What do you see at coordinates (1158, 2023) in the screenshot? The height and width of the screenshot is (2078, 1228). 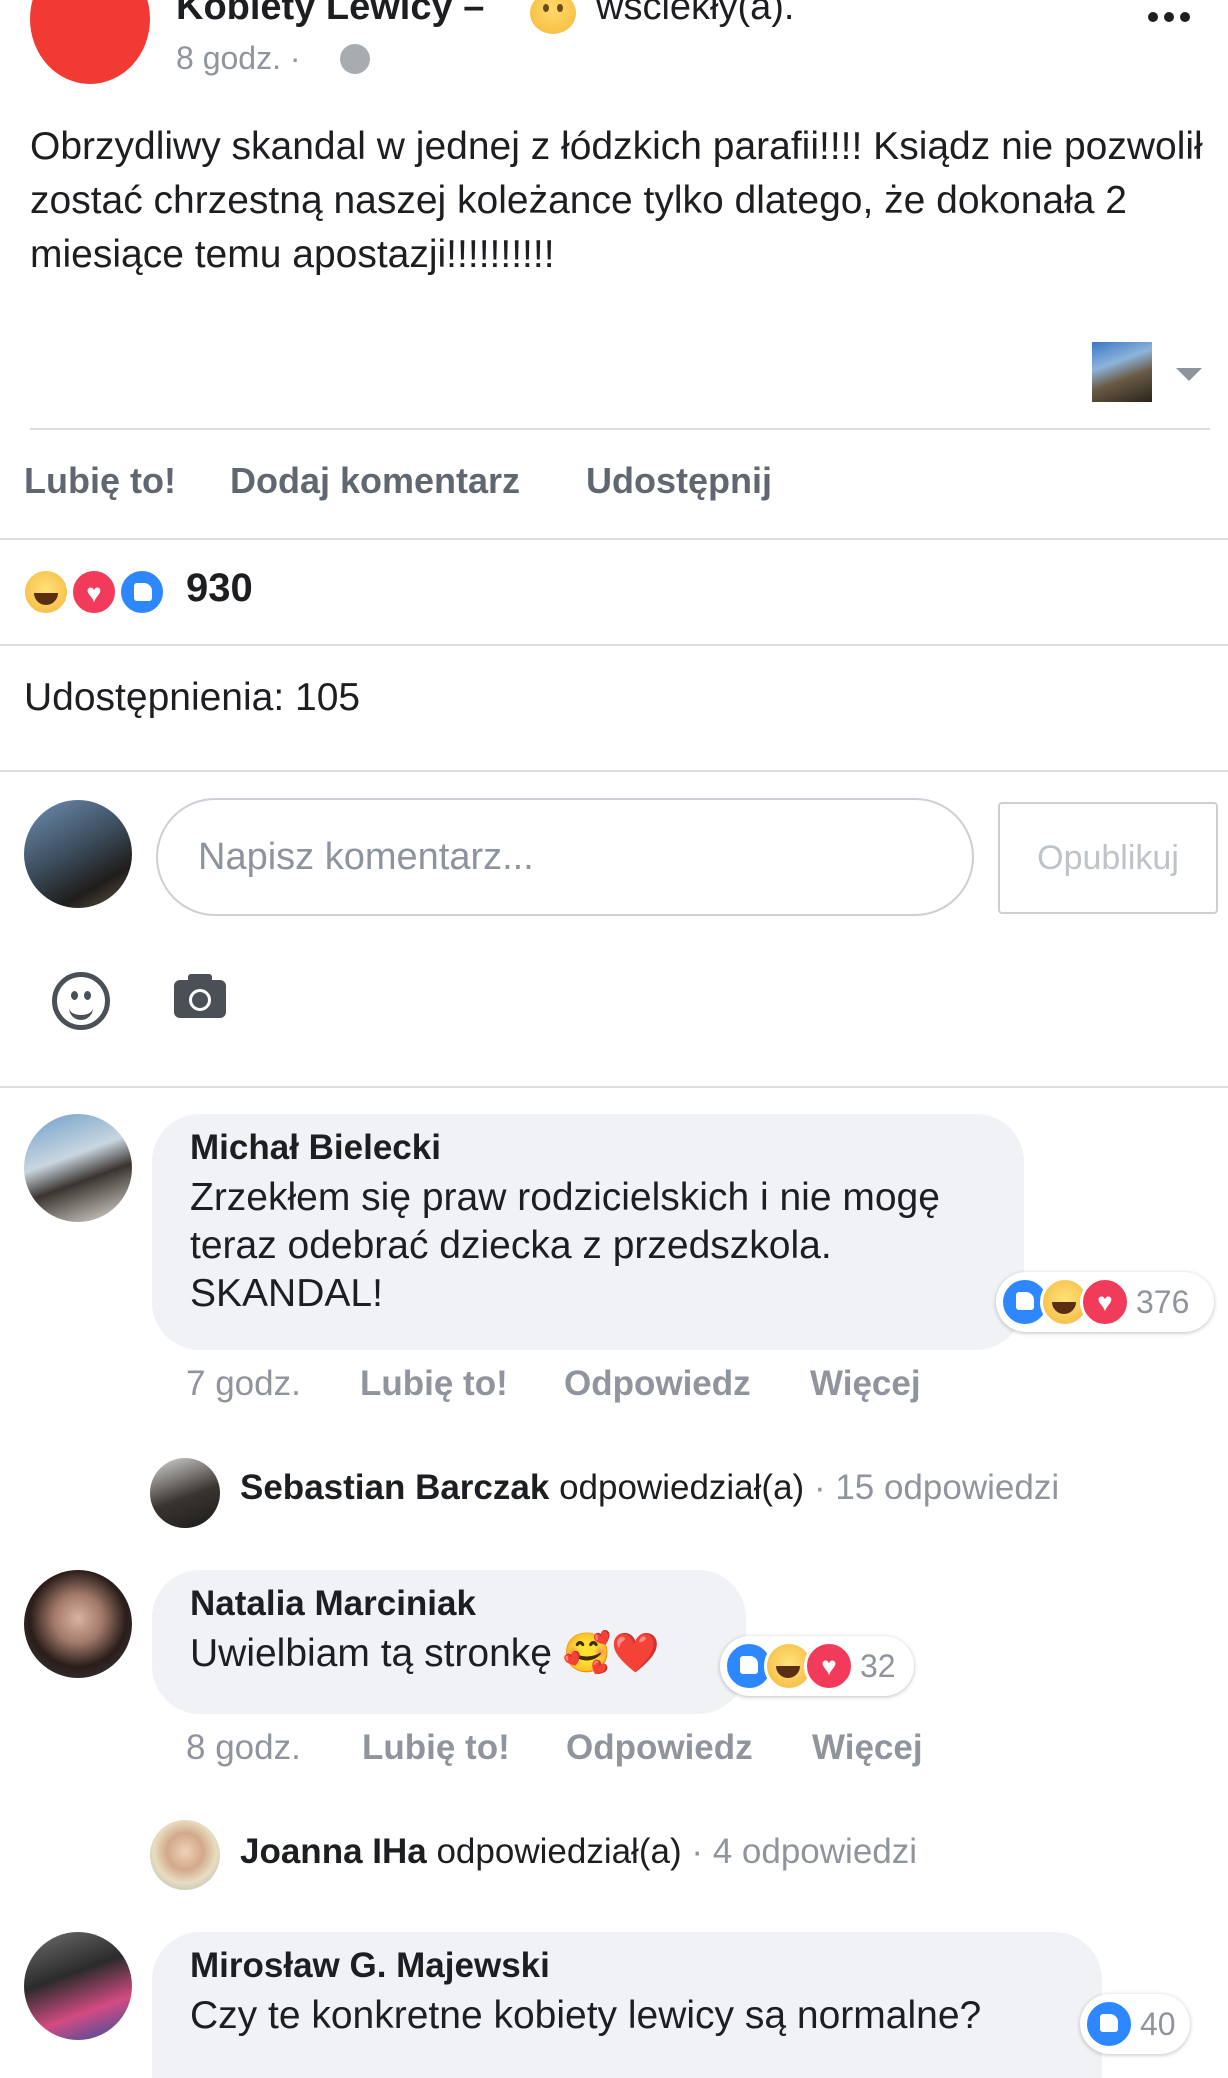 I see `reaction-count: 40` at bounding box center [1158, 2023].